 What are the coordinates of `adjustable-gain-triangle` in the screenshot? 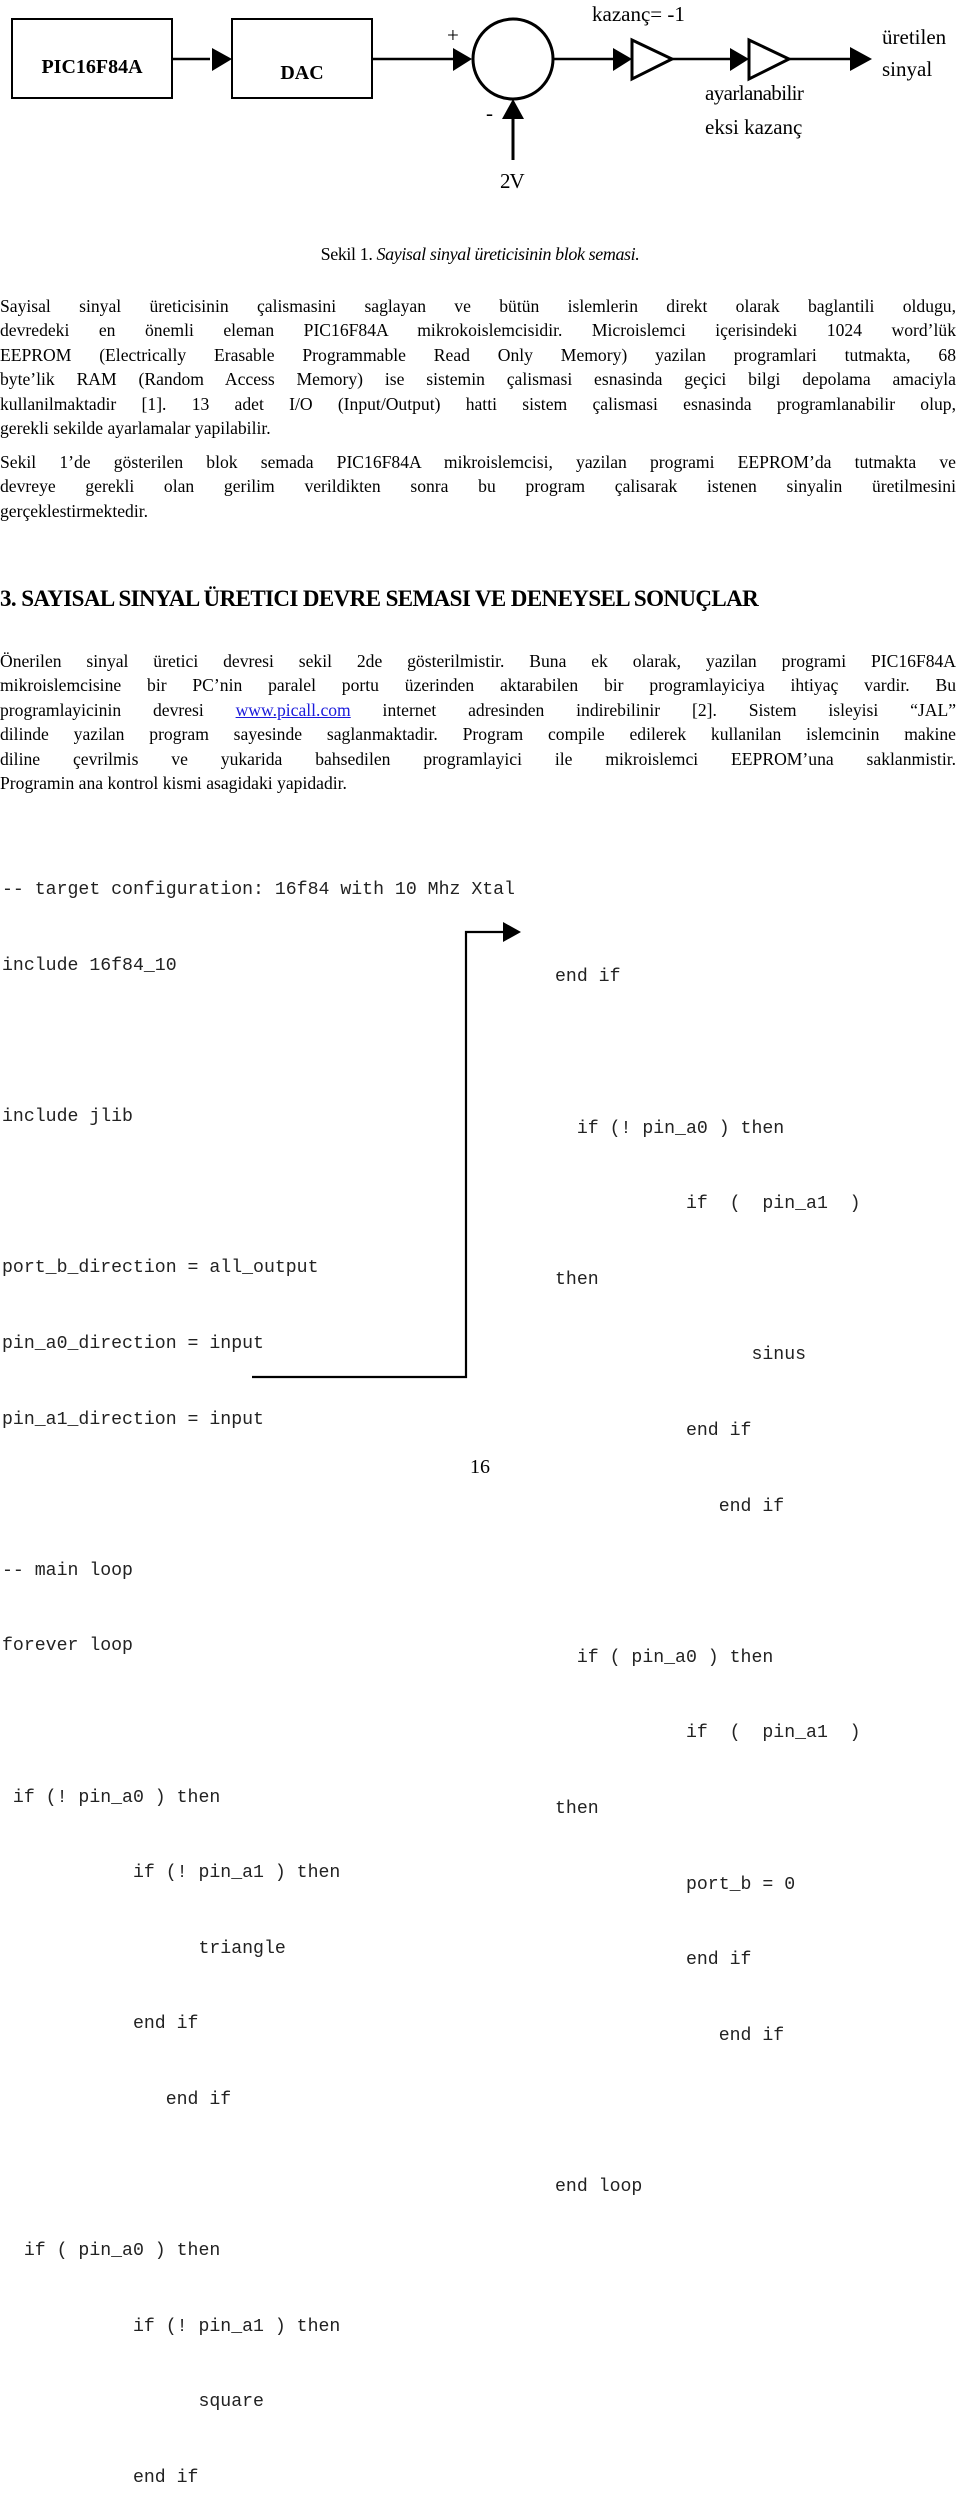 It's located at (770, 59).